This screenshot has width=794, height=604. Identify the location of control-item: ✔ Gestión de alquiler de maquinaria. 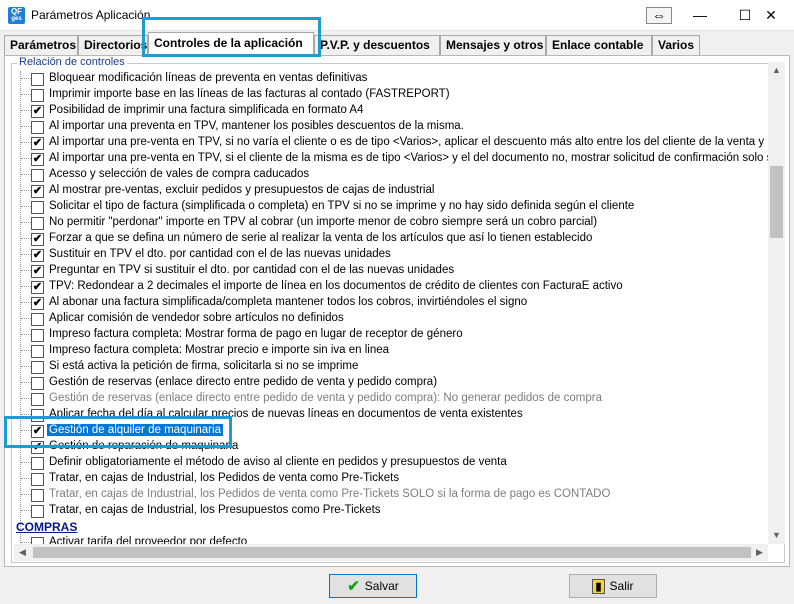
(394, 431).